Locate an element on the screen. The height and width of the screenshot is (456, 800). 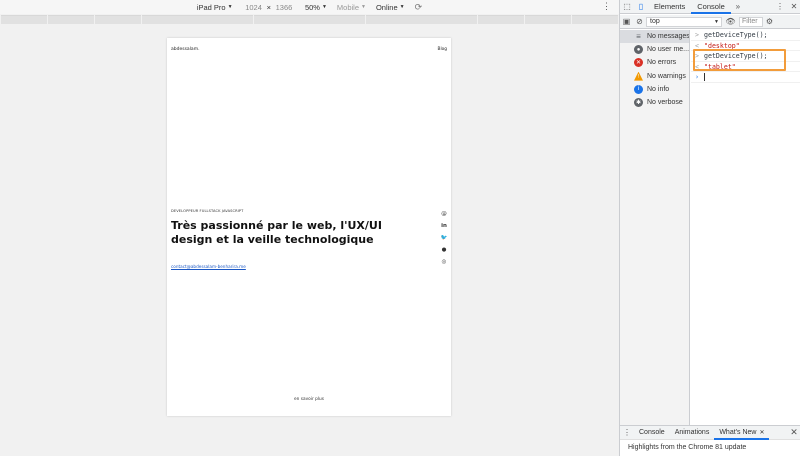
sidebar-item-label: No errors is located at coordinates (662, 63).